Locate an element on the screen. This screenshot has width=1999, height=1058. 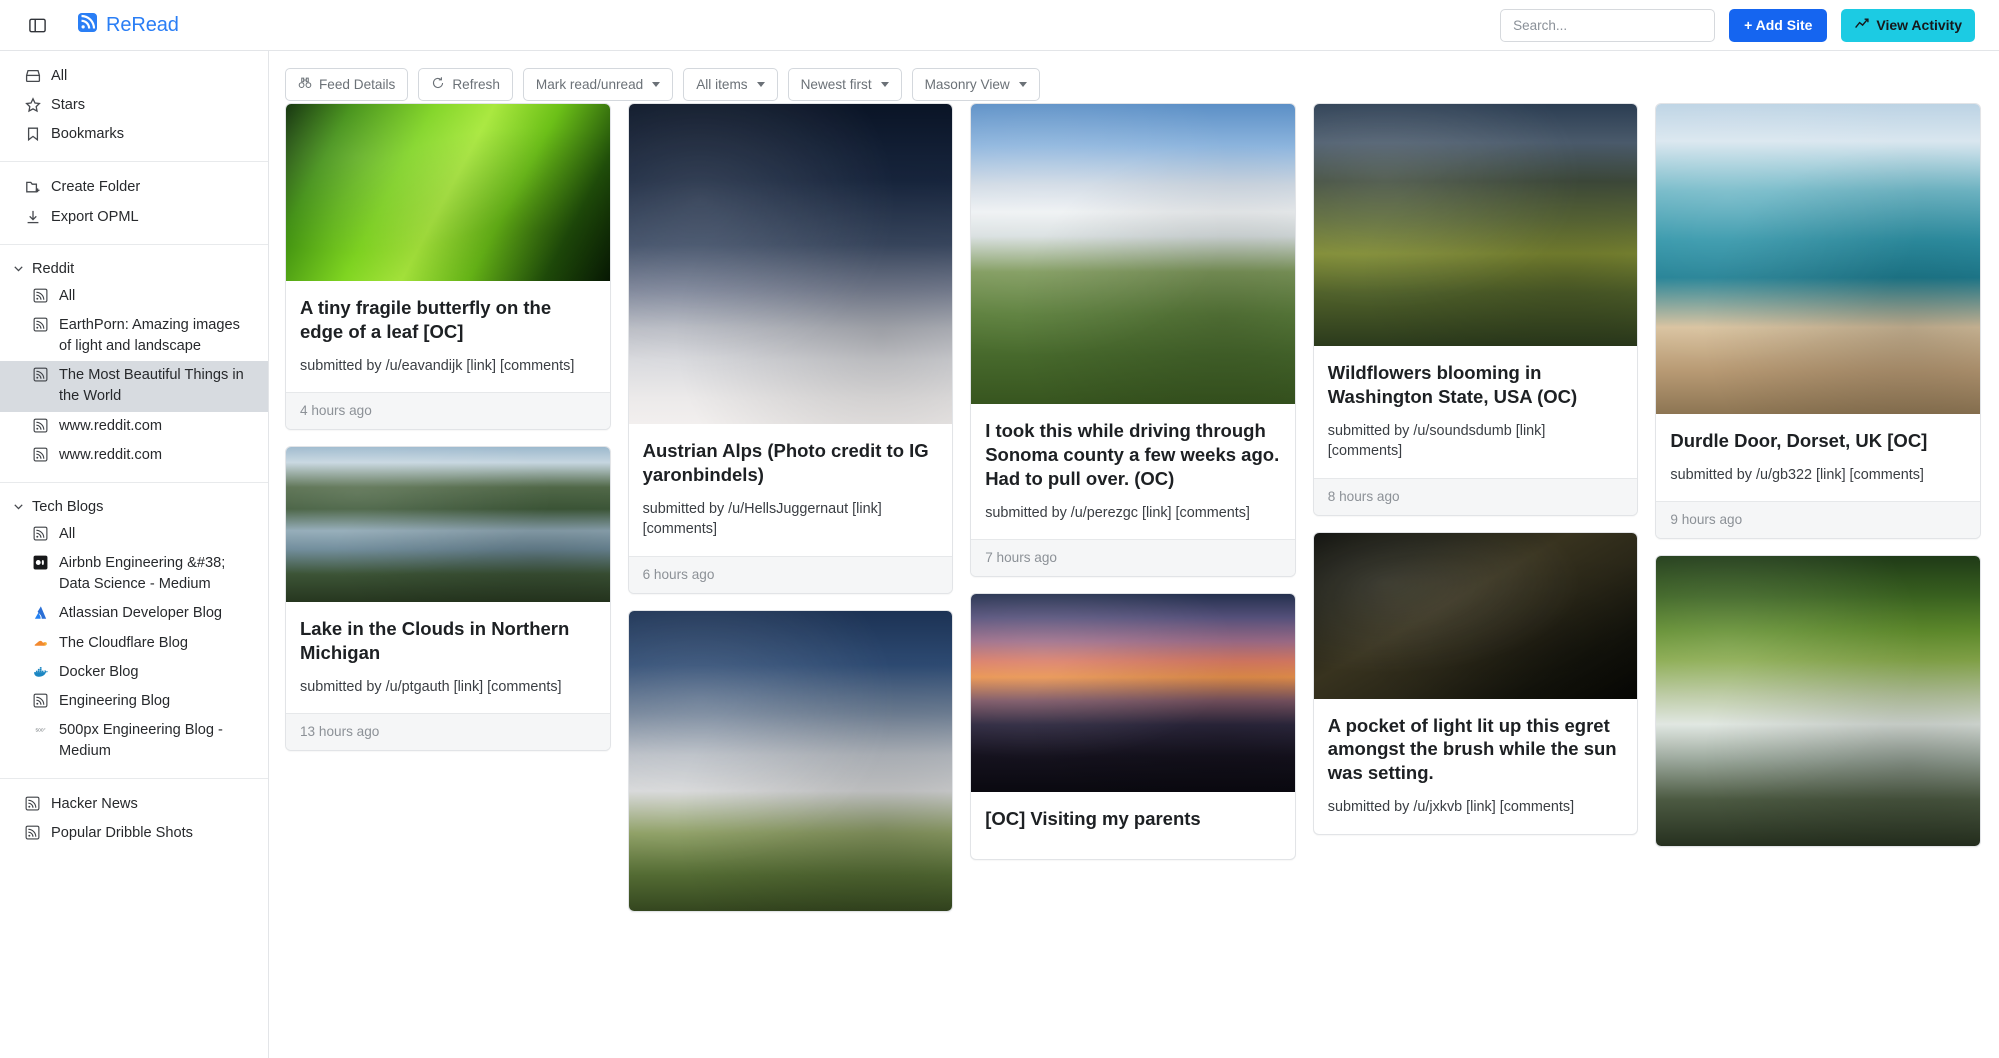
refresh-button: Refresh is located at coordinates (465, 84).